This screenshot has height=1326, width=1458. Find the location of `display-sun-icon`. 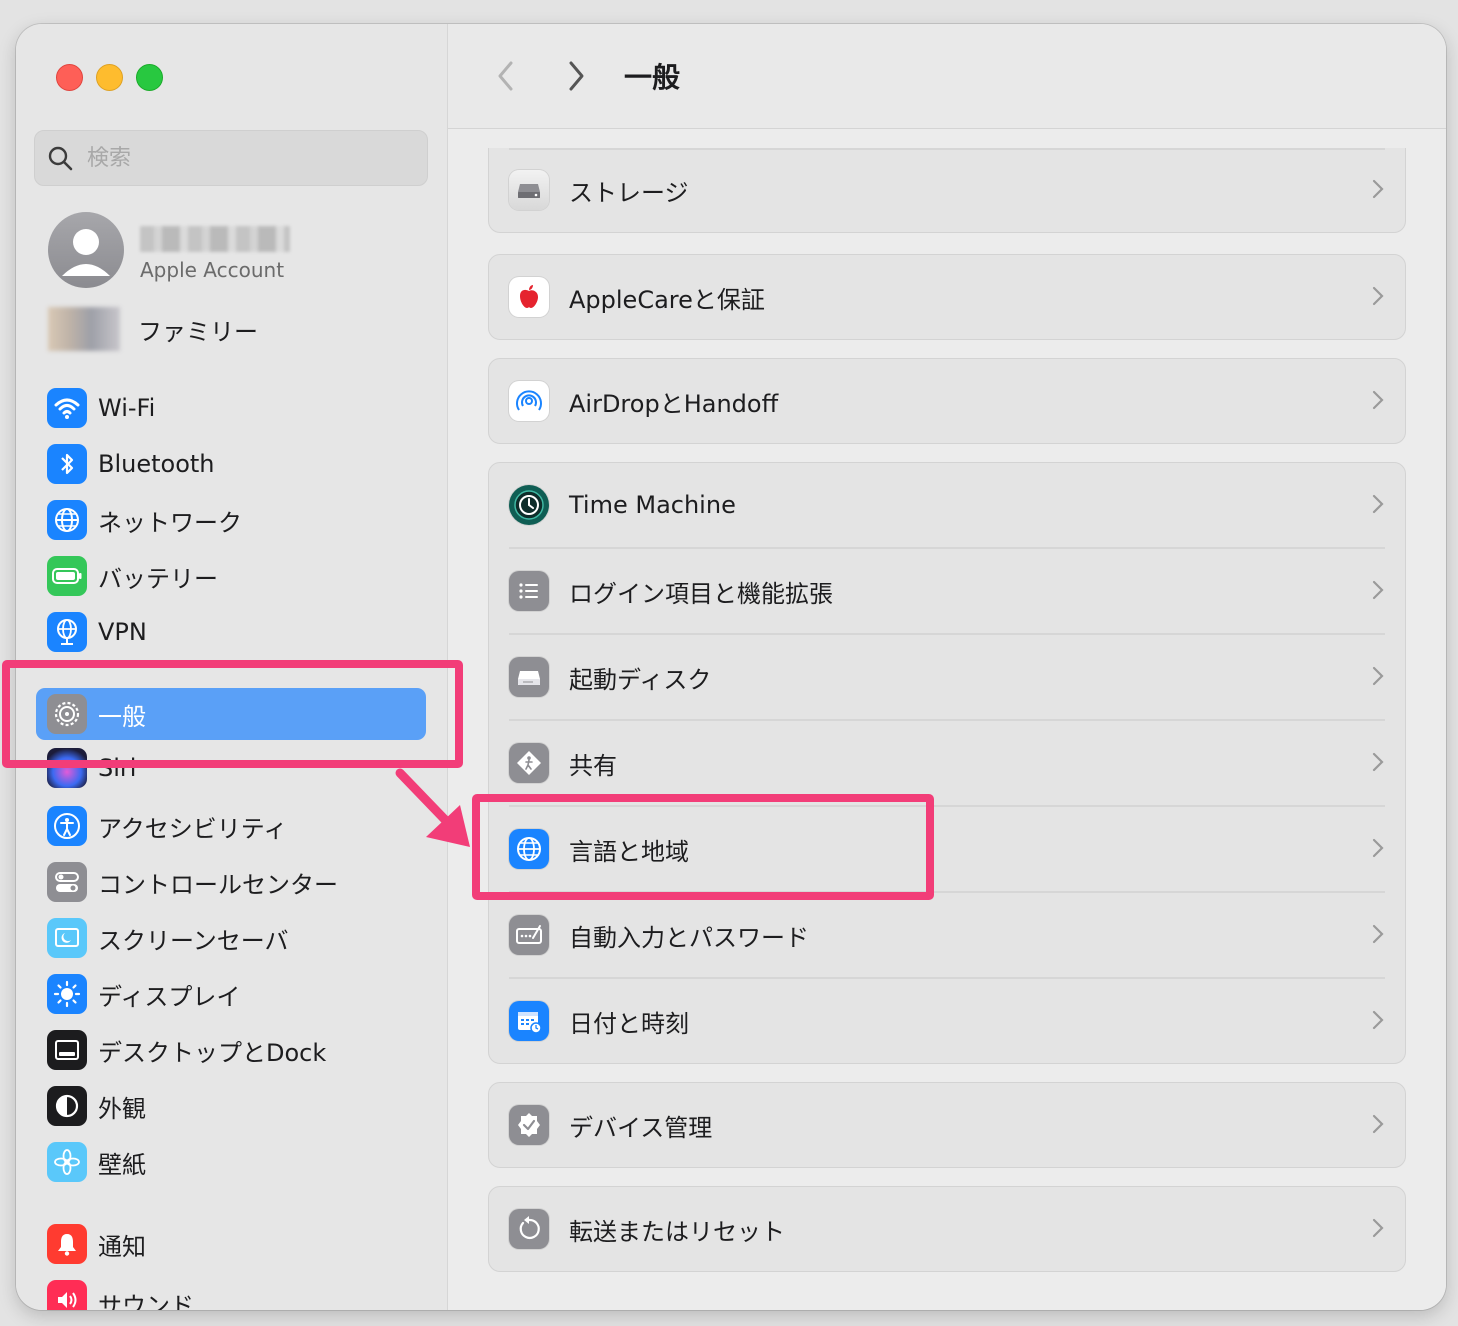

display-sun-icon is located at coordinates (67, 994).